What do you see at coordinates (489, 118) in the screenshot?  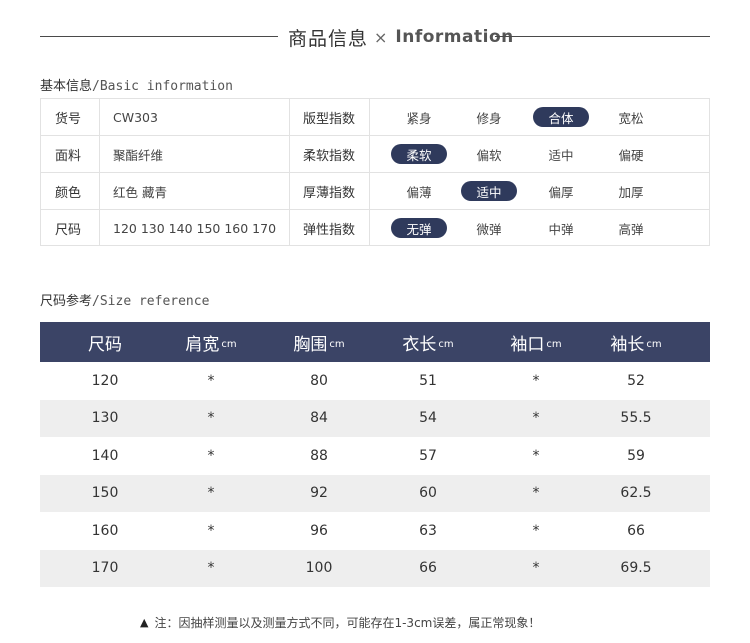 I see `attribute-option: 修身` at bounding box center [489, 118].